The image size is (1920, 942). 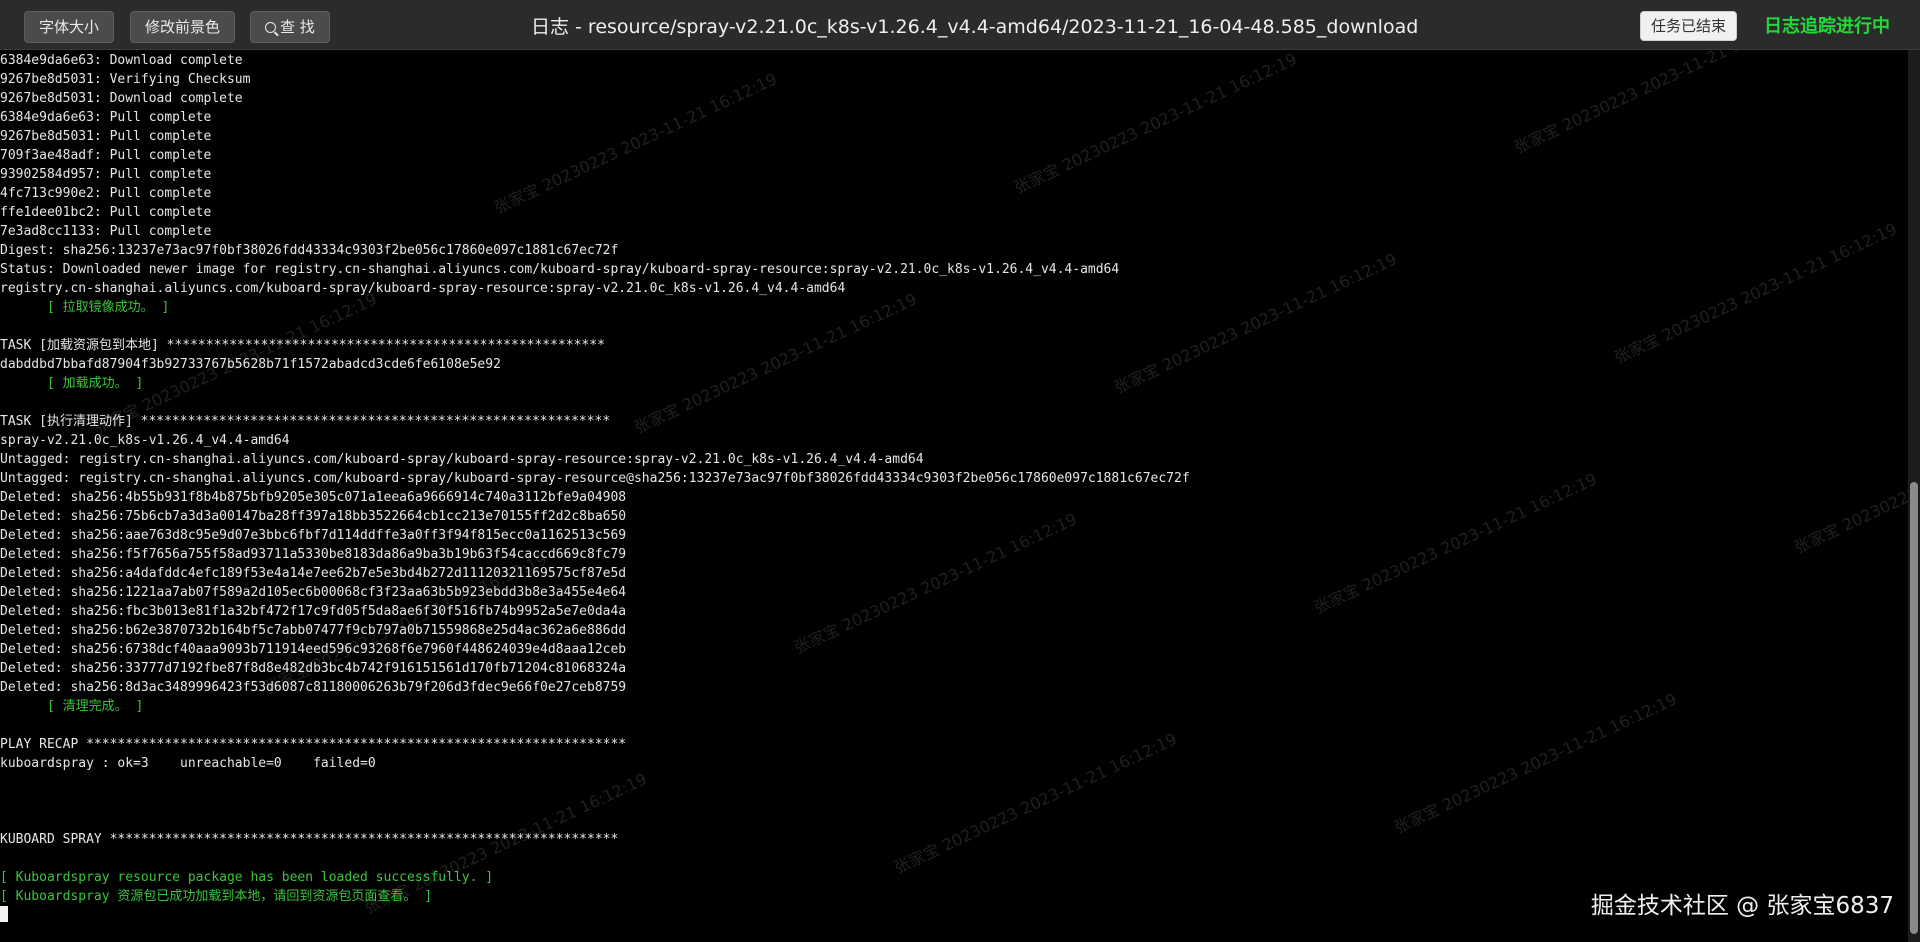 What do you see at coordinates (106, 193) in the screenshot?
I see `log-line: 4fc713c990e2: Pull complete` at bounding box center [106, 193].